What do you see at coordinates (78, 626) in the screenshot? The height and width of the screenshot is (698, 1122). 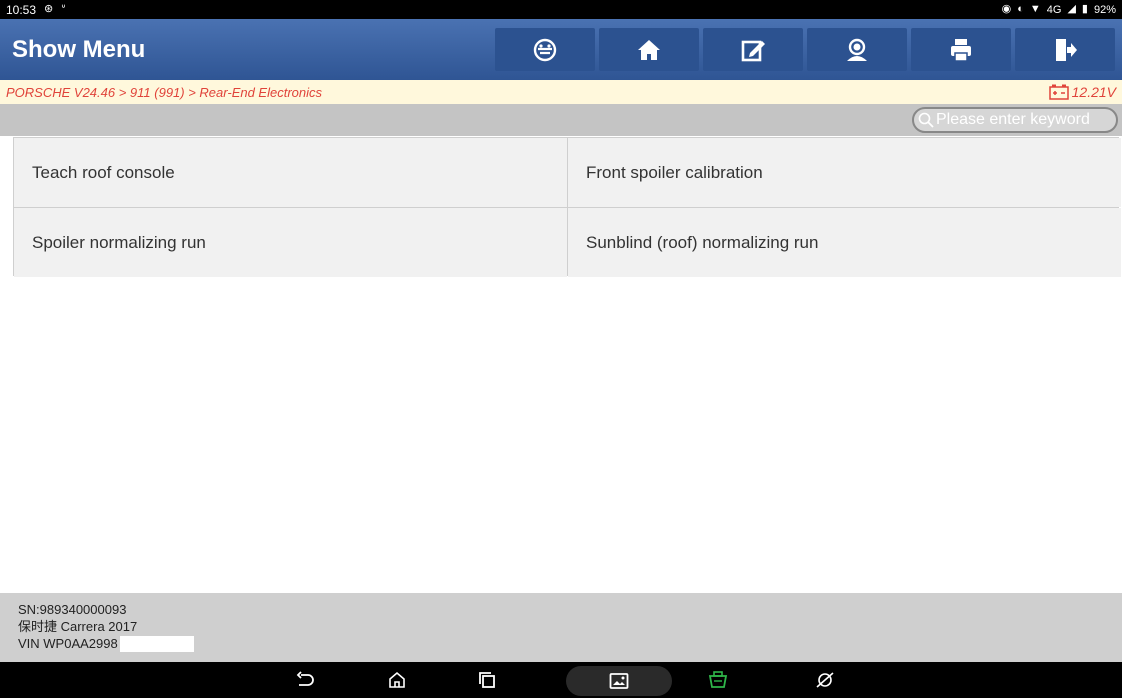 I see `vehicle-model: 保时捷 Carrera 2017` at bounding box center [78, 626].